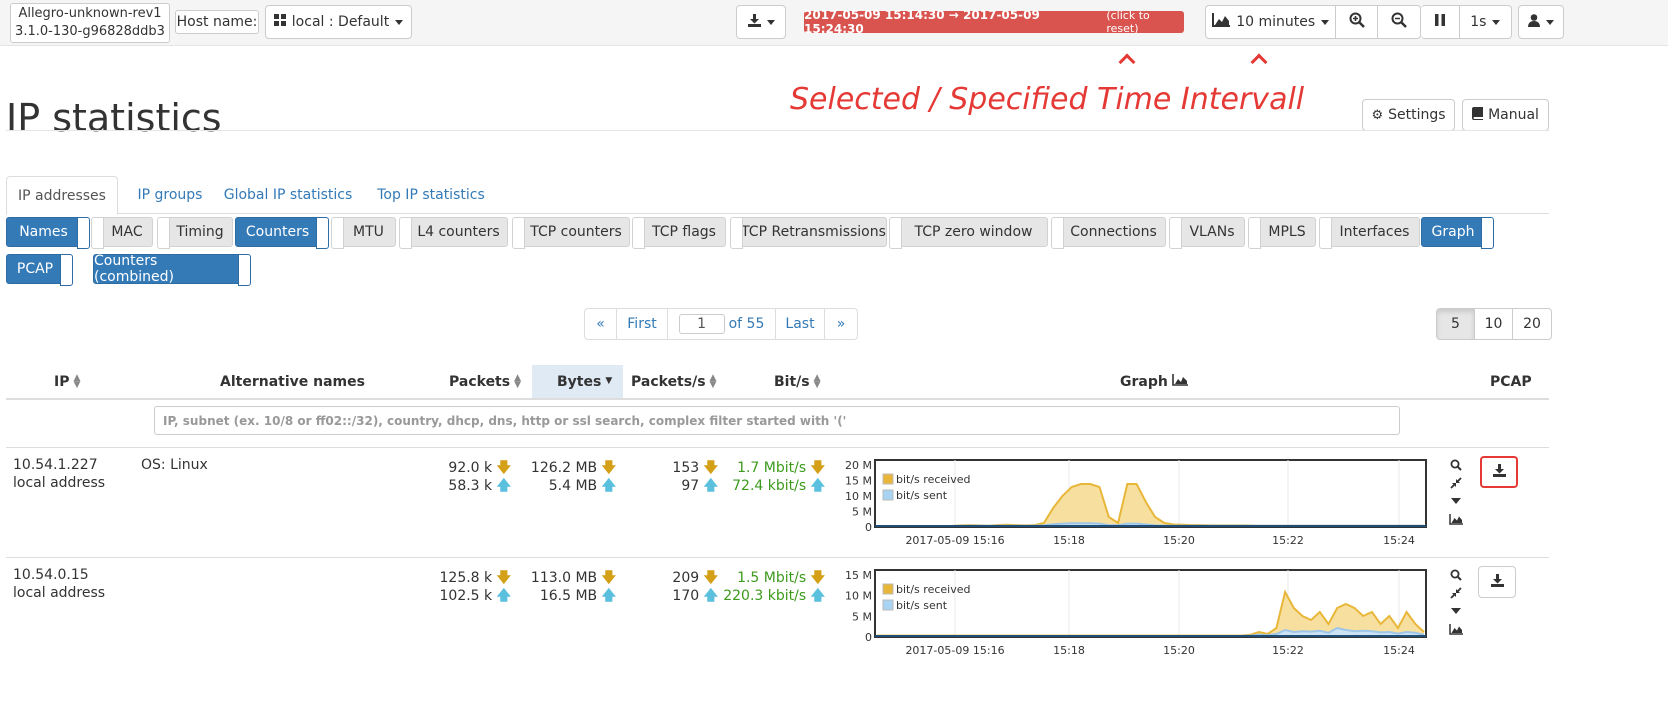  Describe the element at coordinates (1485, 22) in the screenshot. I see `refresh-rate-select: 1s` at that location.